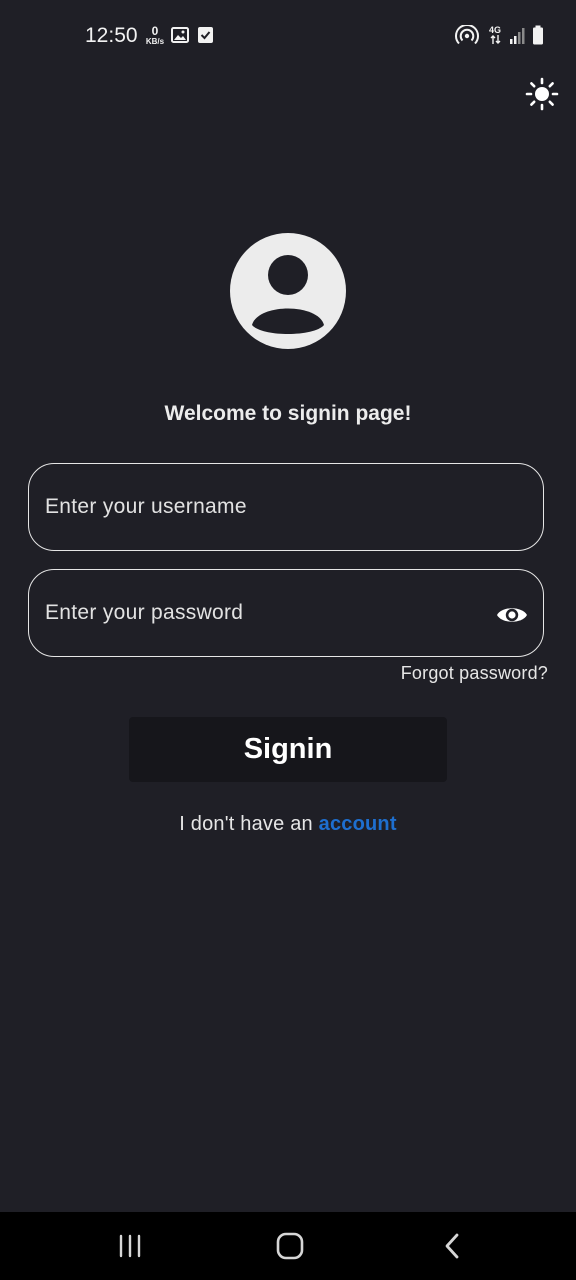 The image size is (576, 1280). What do you see at coordinates (538, 37) in the screenshot?
I see `battery-icon` at bounding box center [538, 37].